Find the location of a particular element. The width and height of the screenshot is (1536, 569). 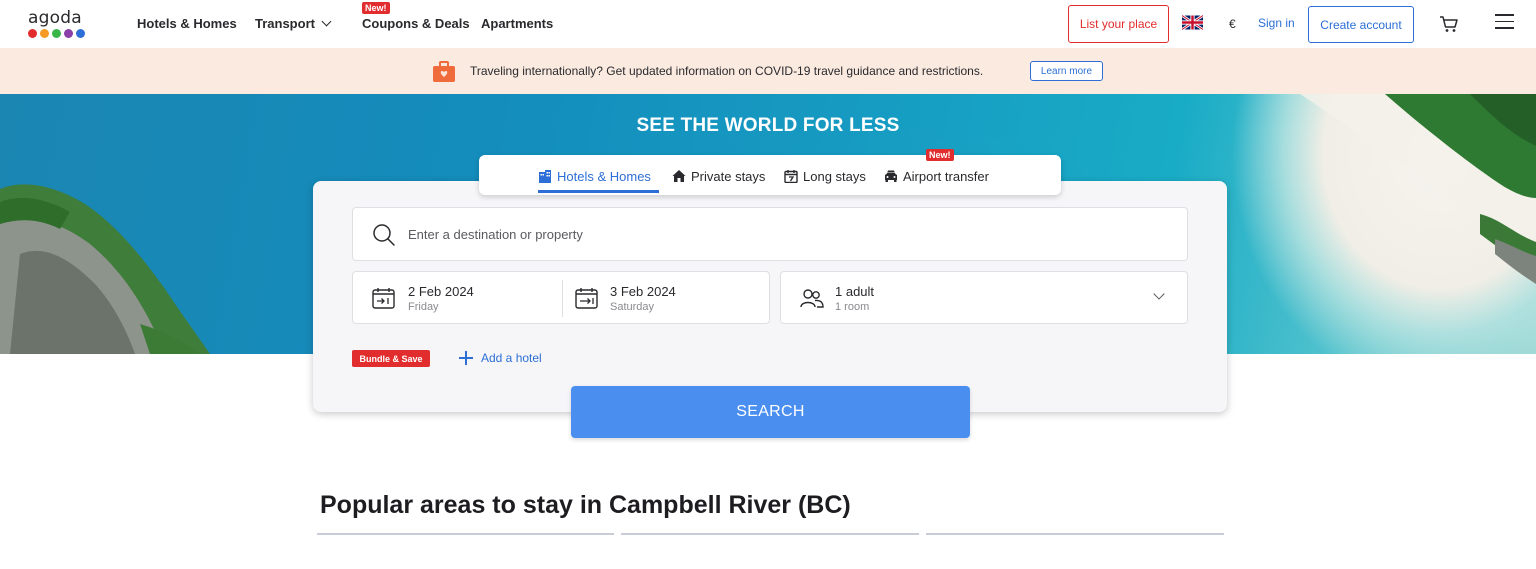

check-in-date: 2 Feb 2024 is located at coordinates (441, 291).